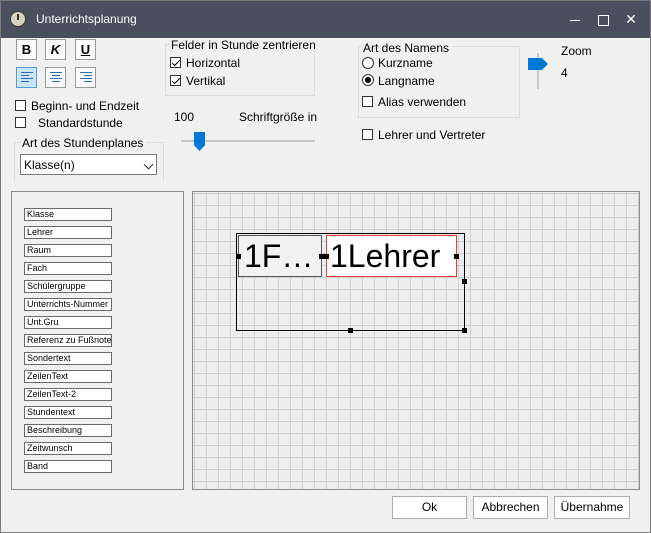 This screenshot has height=533, width=651. Describe the element at coordinates (429, 507) in the screenshot. I see `ok-button: Ok` at that location.